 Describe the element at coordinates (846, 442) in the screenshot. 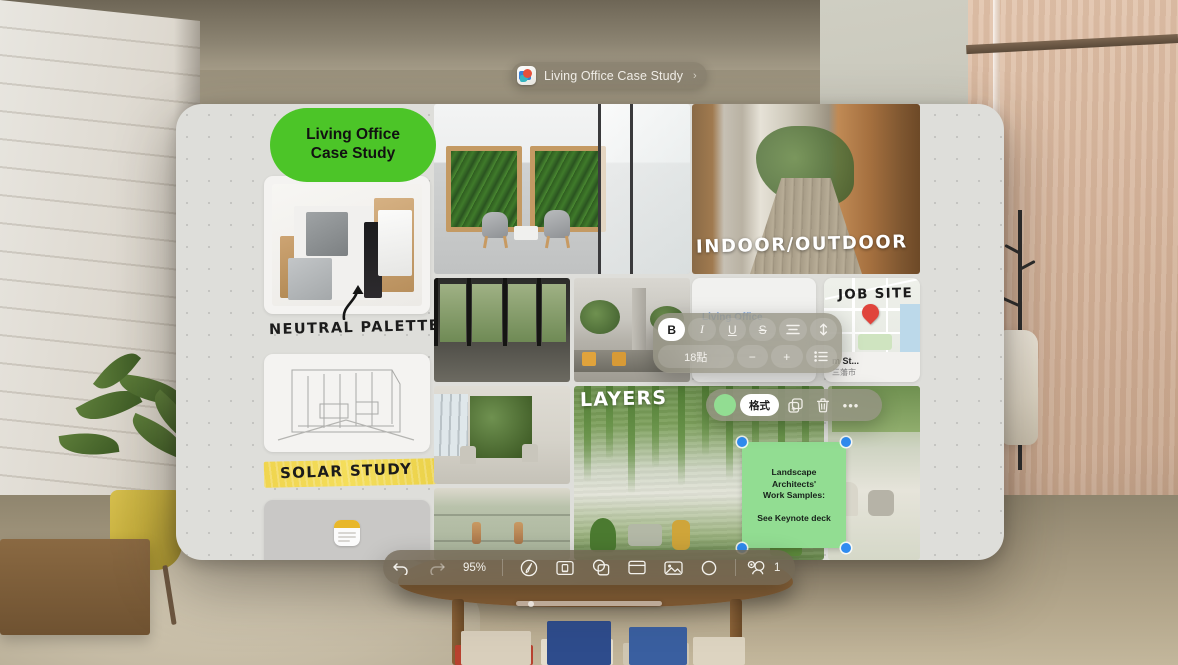

I see `selection-handle-top-right` at that location.